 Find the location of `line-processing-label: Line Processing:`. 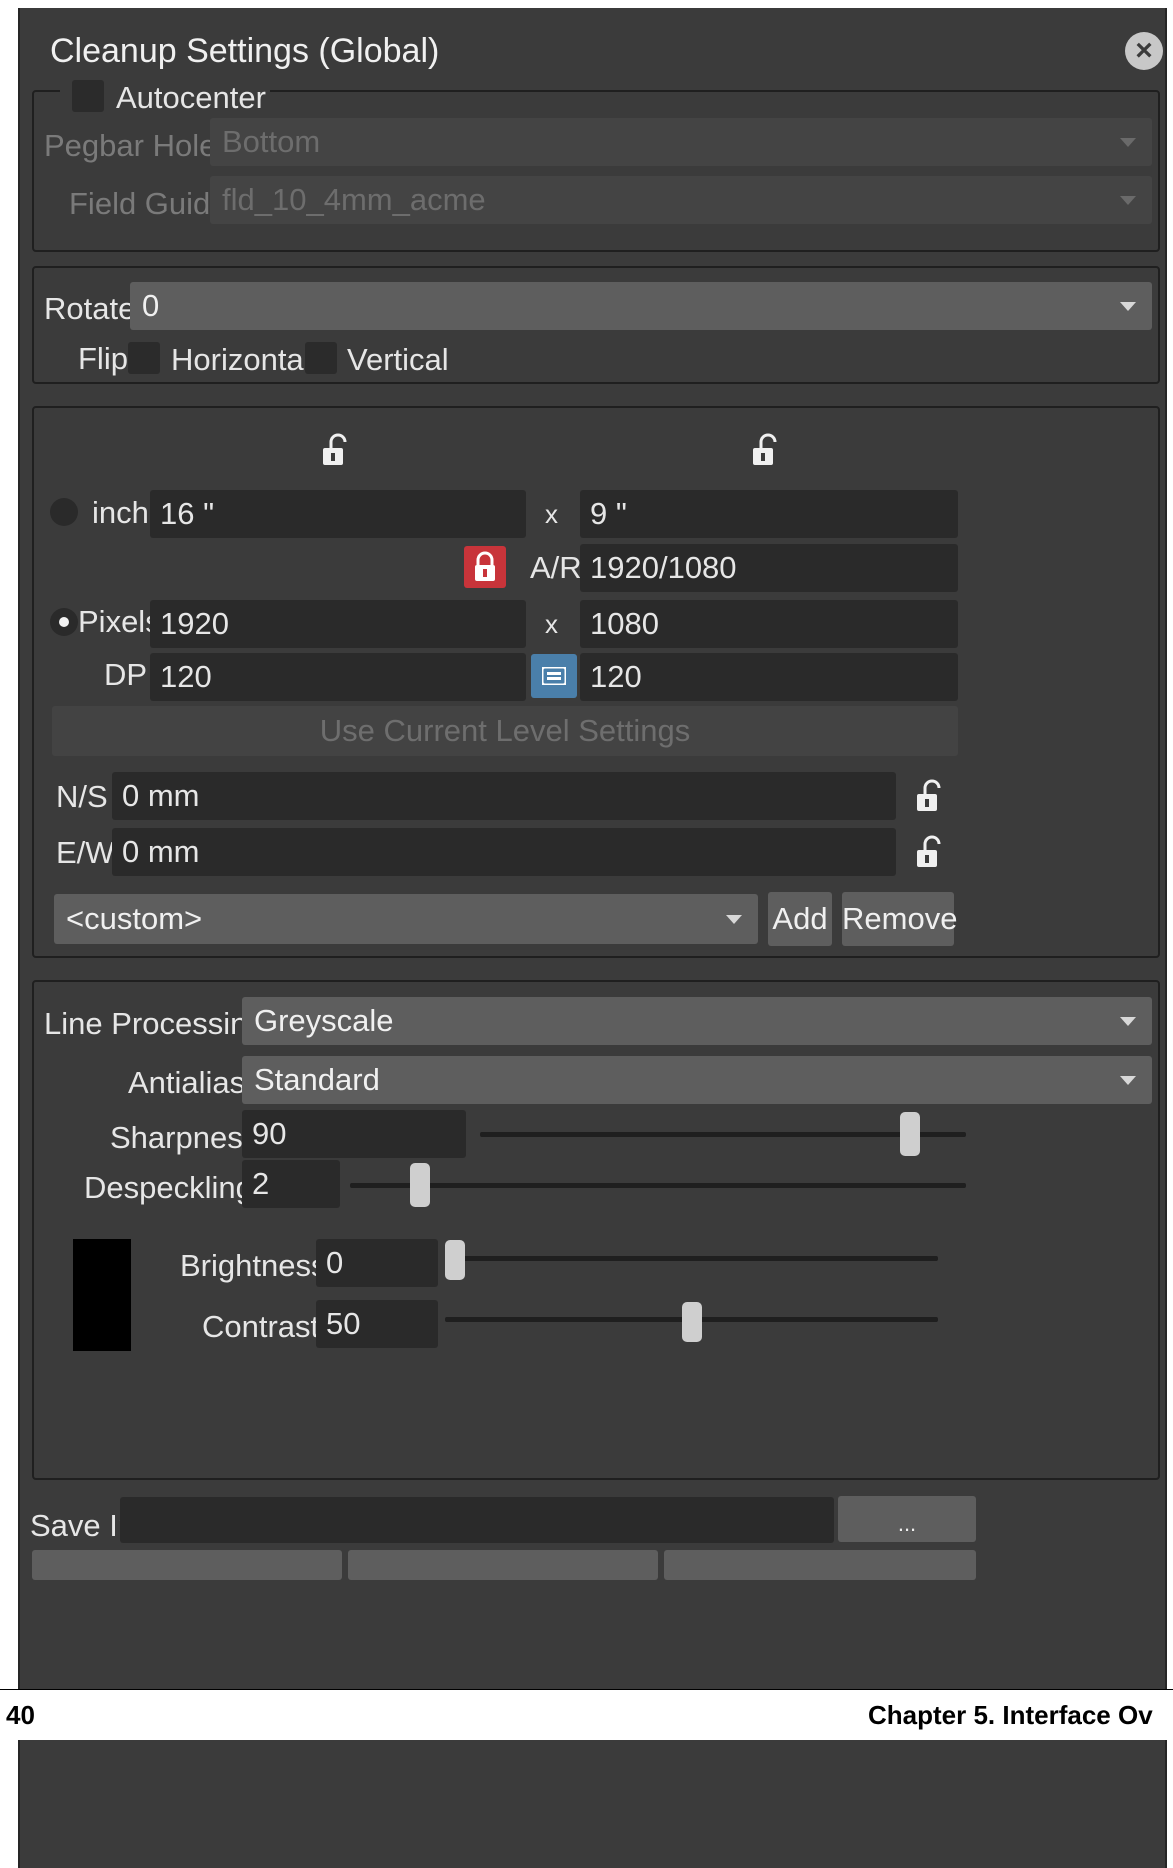

line-processing-label: Line Processing: is located at coordinates (159, 1023).